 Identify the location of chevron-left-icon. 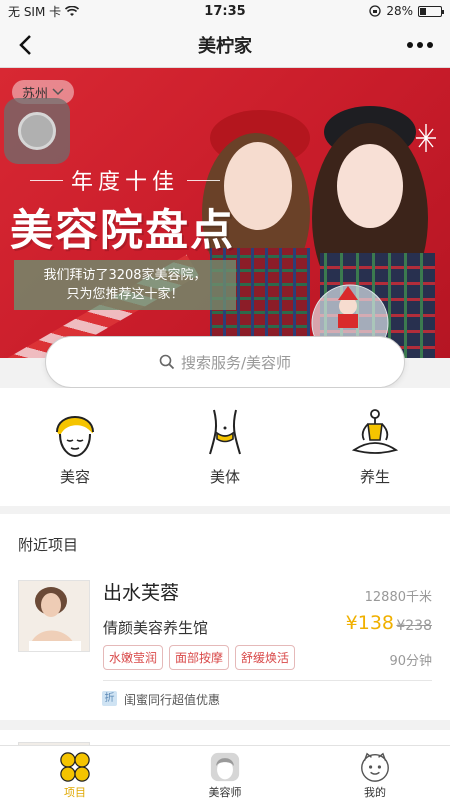
(25, 45).